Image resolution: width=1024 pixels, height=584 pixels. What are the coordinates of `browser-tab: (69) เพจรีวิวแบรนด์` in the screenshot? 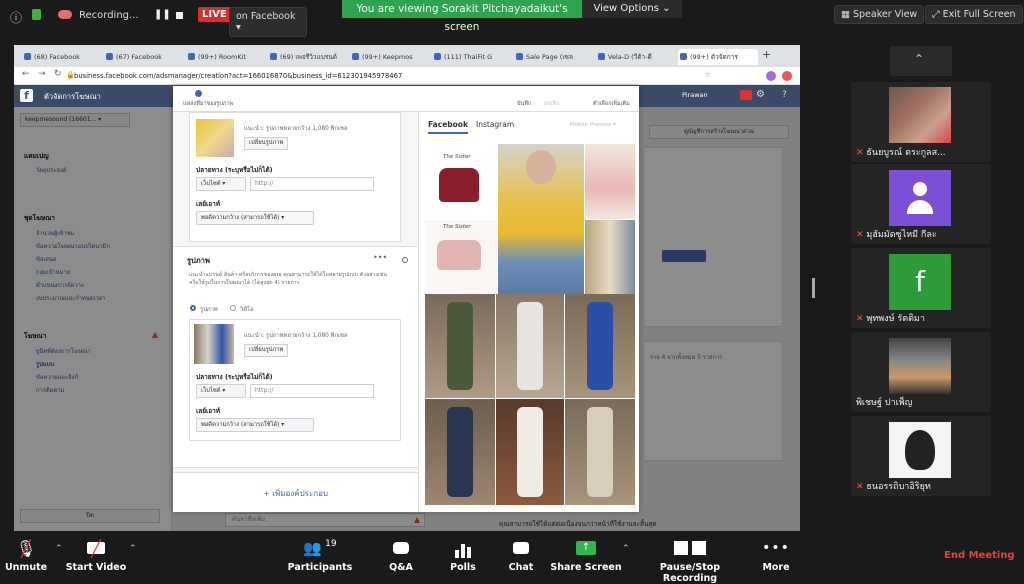 It's located at (308, 57).